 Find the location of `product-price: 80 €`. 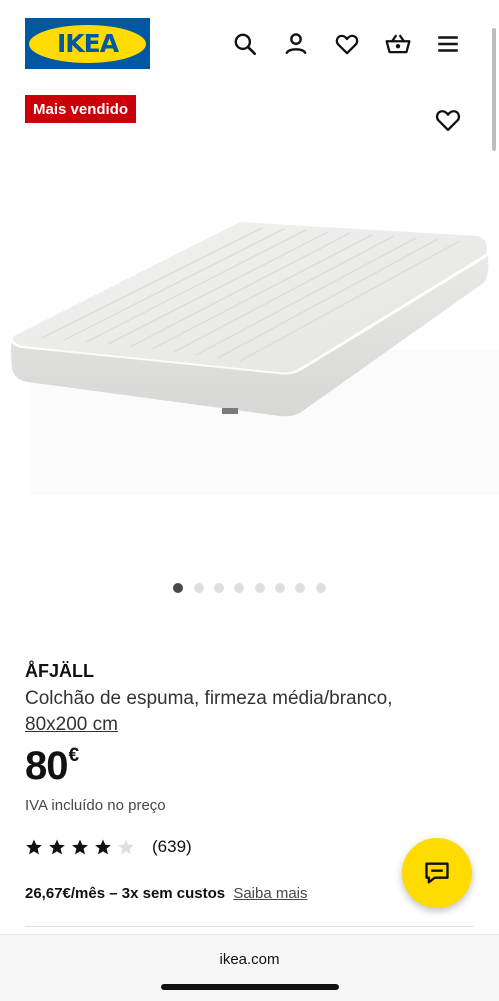

product-price: 80 € is located at coordinates (52, 766).